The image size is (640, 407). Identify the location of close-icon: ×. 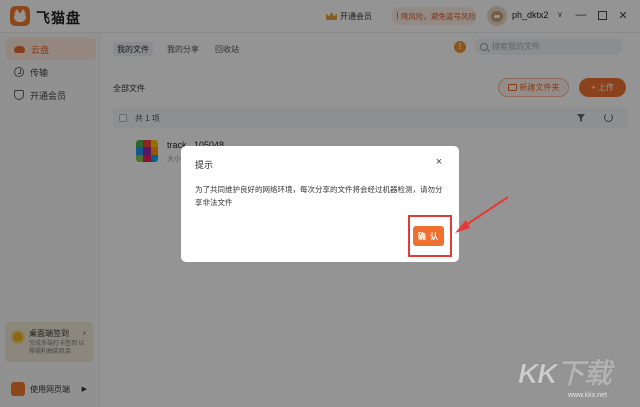
(439, 162).